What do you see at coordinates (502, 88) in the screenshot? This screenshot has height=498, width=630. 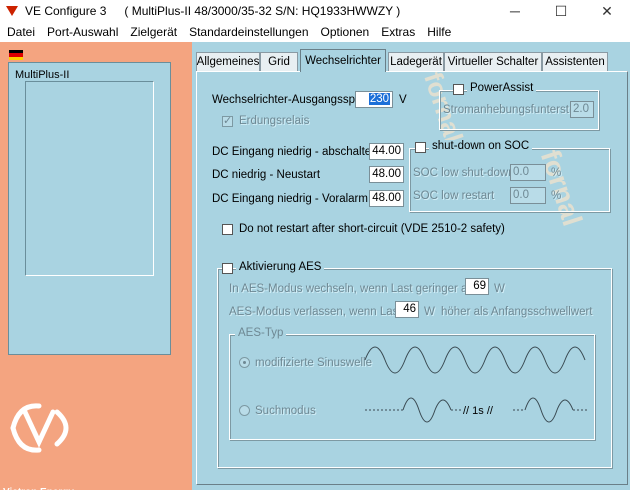 I see `powerassist-title: PowerAssist` at bounding box center [502, 88].